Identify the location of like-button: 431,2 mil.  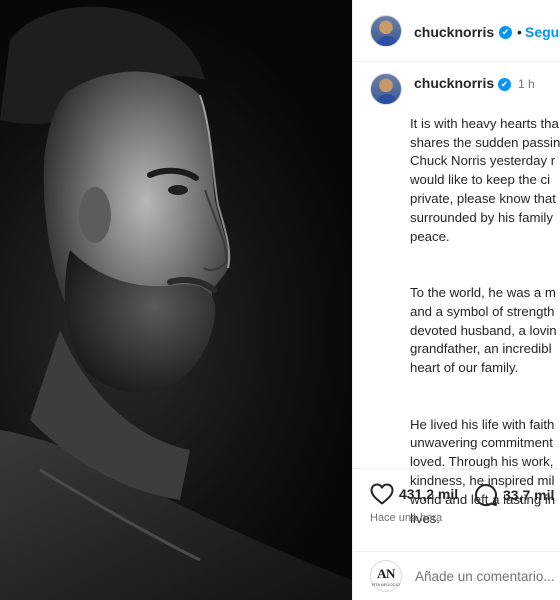
(414, 494).